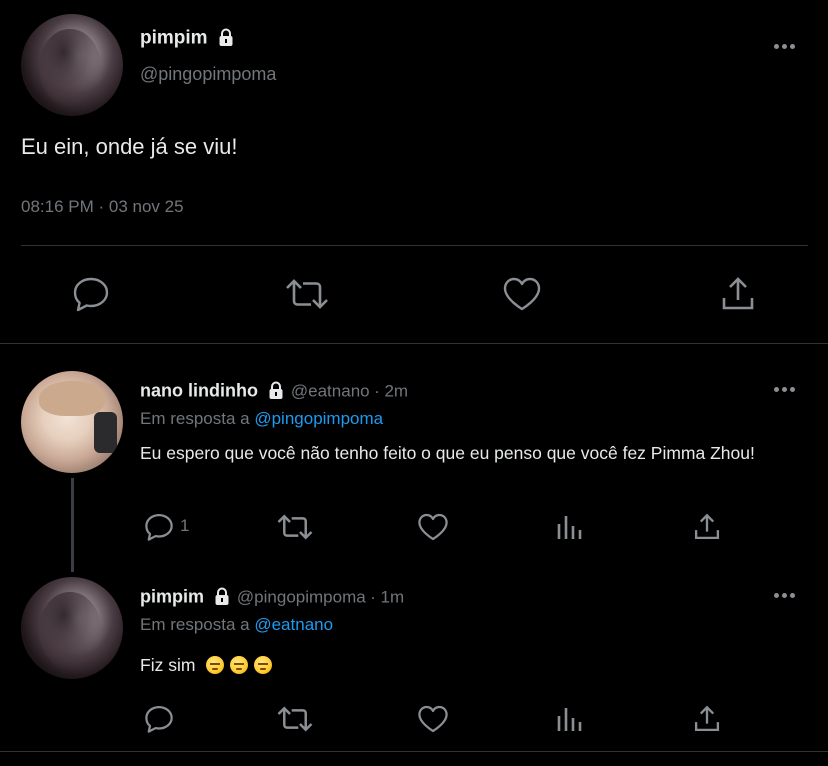 Image resolution: width=828 pixels, height=766 pixels. I want to click on relative-time: · 2m, so click(391, 391).